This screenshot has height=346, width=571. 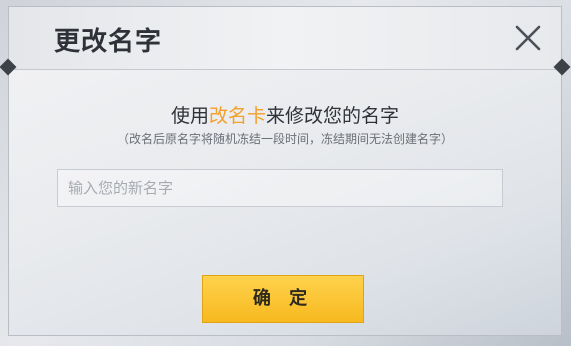 I want to click on rename-card-link: 改名卡, so click(x=237, y=116).